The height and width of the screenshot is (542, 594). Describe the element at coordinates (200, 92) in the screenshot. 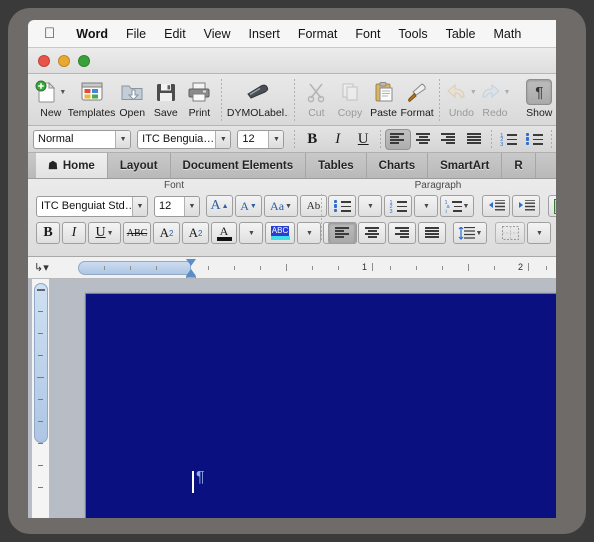

I see `printer-icon` at that location.